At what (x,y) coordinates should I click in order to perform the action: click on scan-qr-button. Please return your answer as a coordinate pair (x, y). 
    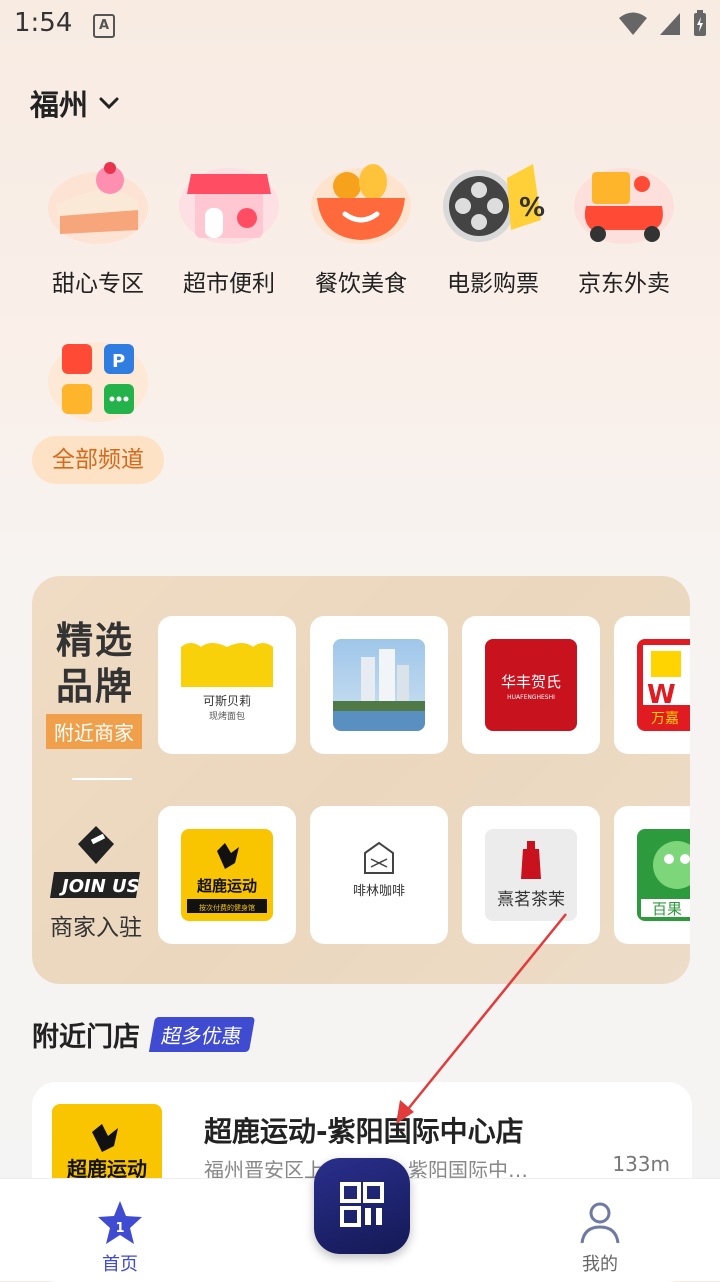
    Looking at the image, I should click on (362, 1206).